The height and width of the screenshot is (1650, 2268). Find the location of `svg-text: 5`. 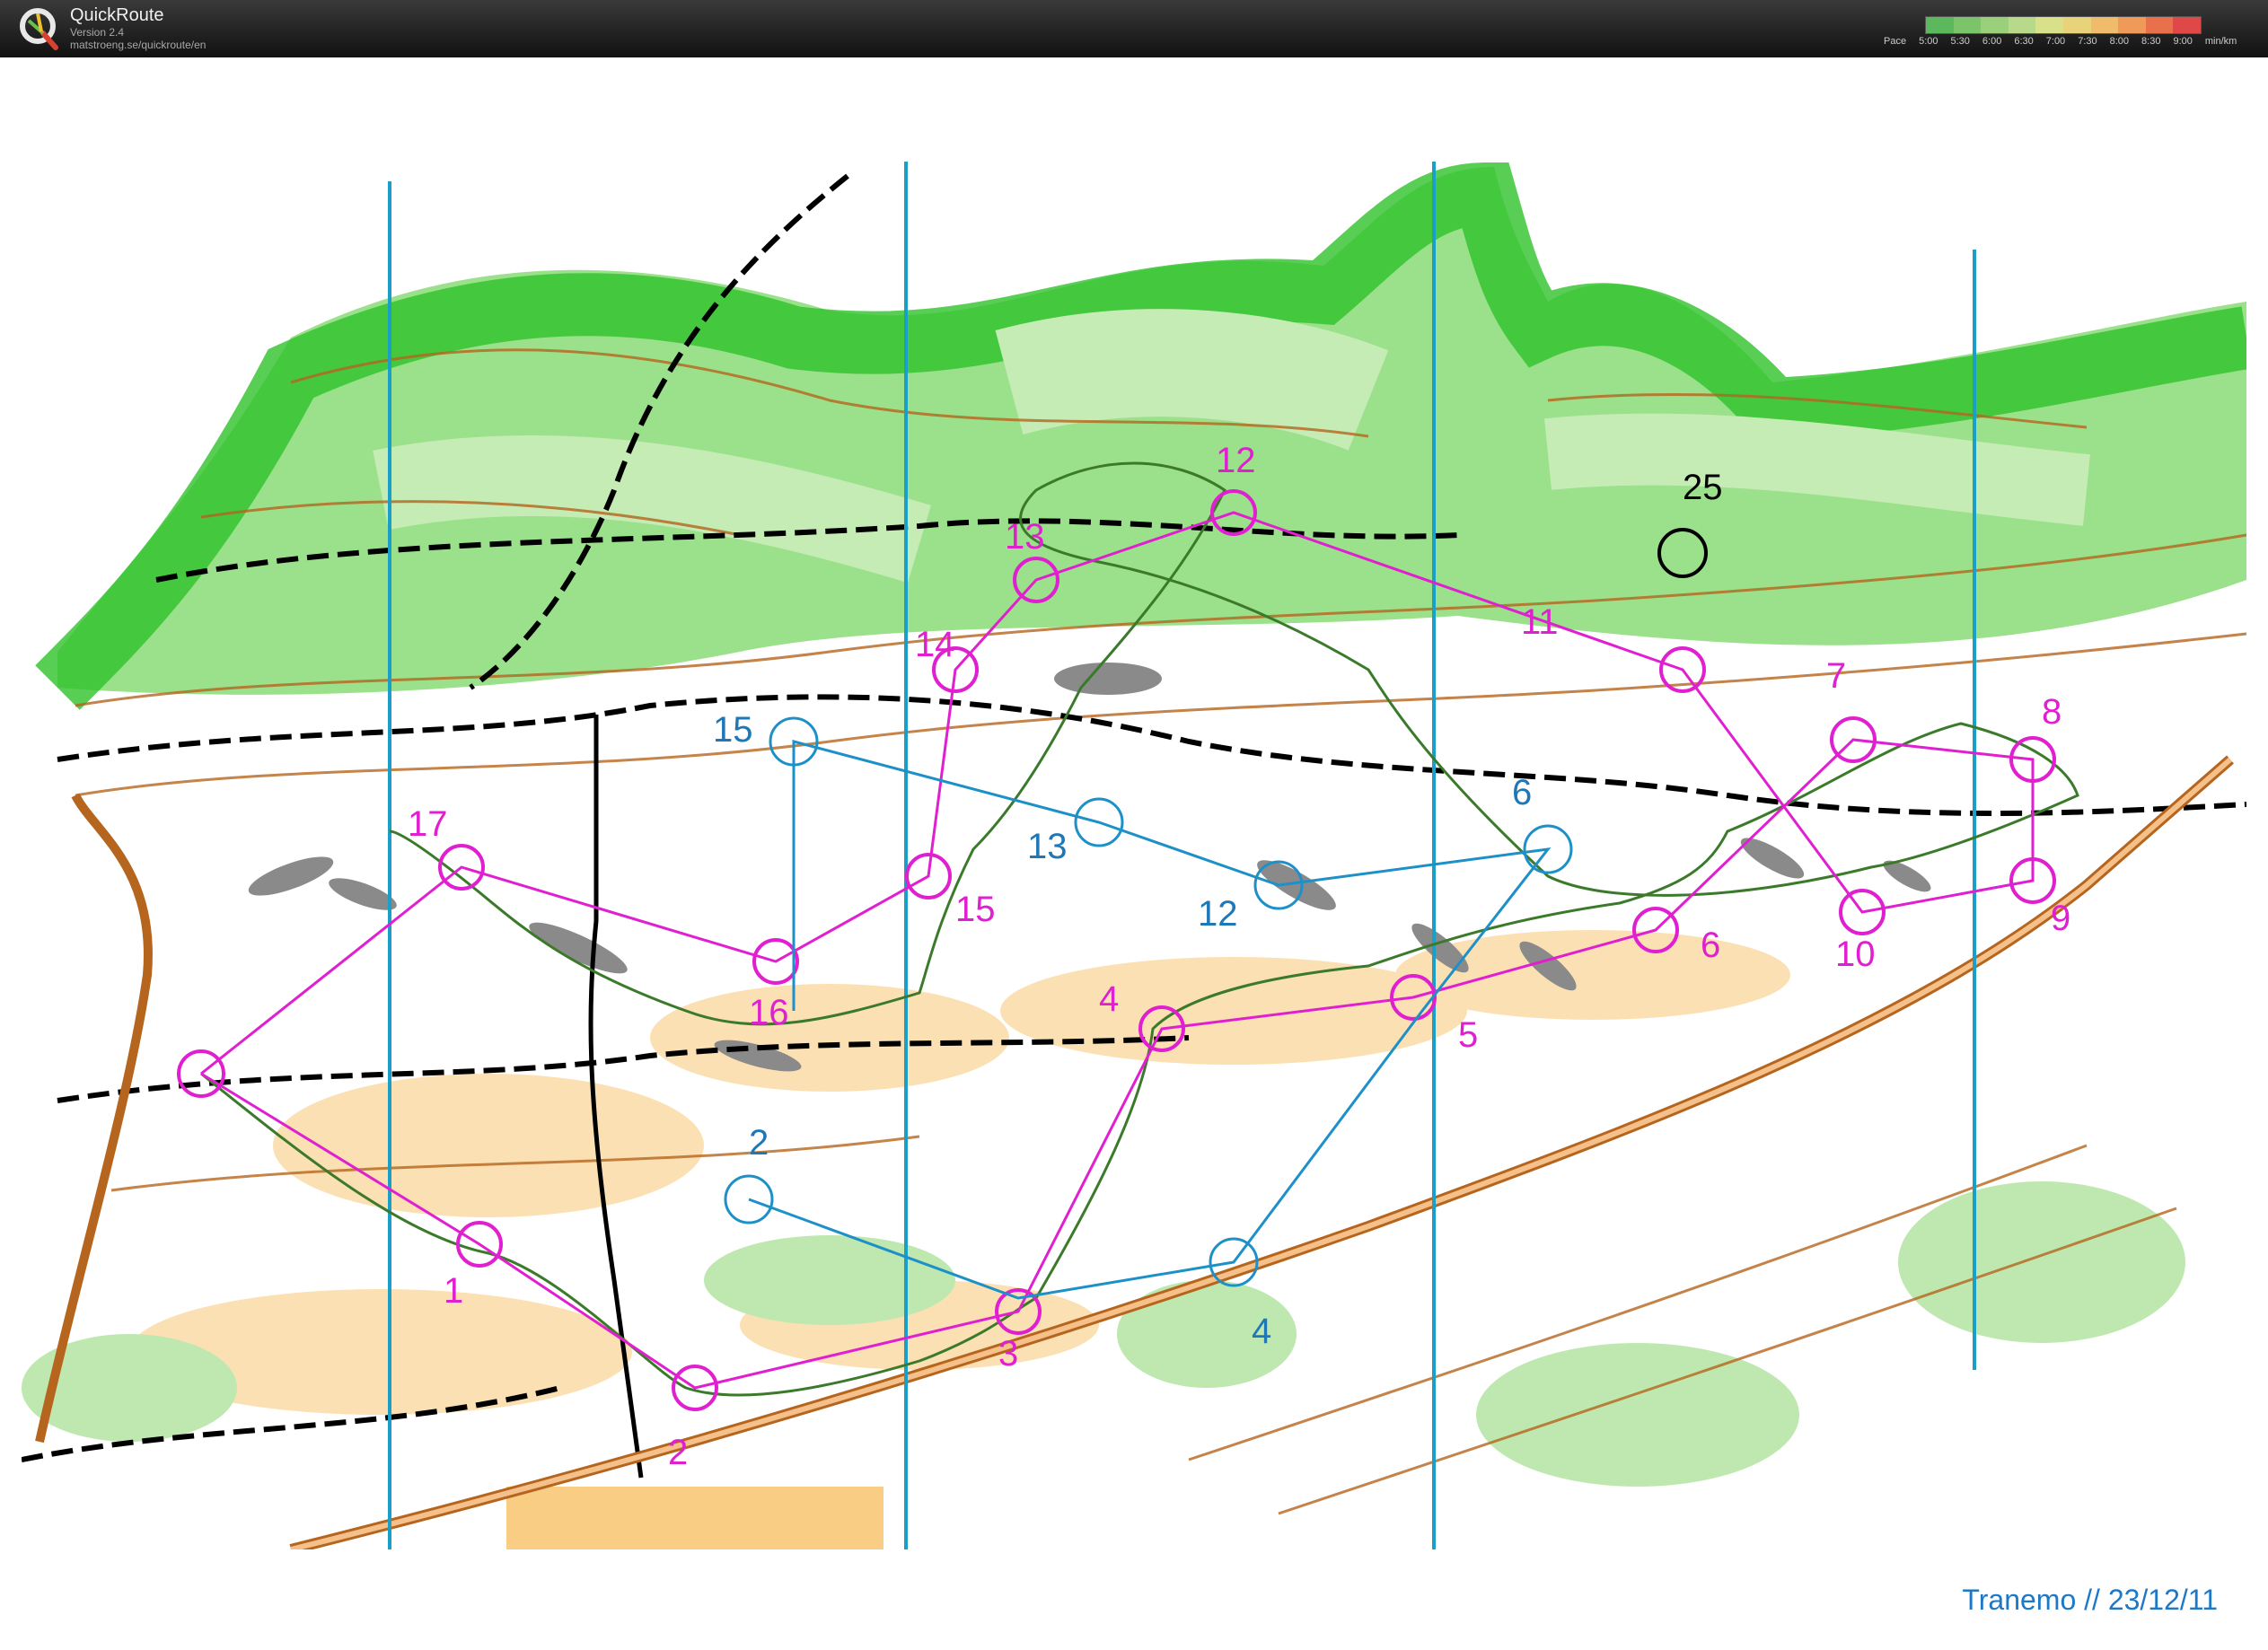

svg-text: 5 is located at coordinates (1468, 1035).